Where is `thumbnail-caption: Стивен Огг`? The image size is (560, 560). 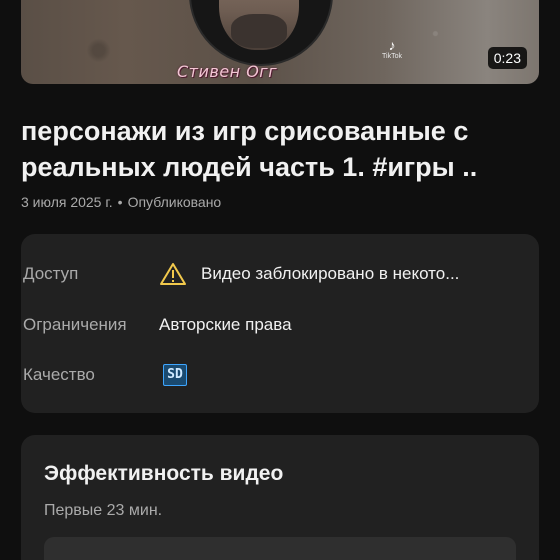 thumbnail-caption: Стивен Огг is located at coordinates (227, 71).